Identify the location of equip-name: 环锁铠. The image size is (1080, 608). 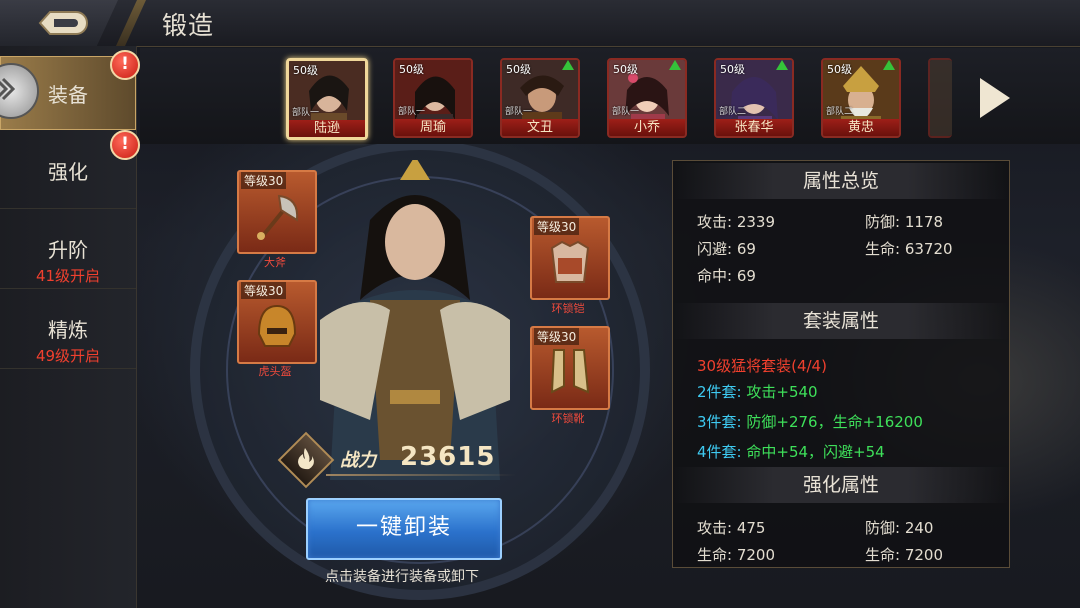
(568, 308).